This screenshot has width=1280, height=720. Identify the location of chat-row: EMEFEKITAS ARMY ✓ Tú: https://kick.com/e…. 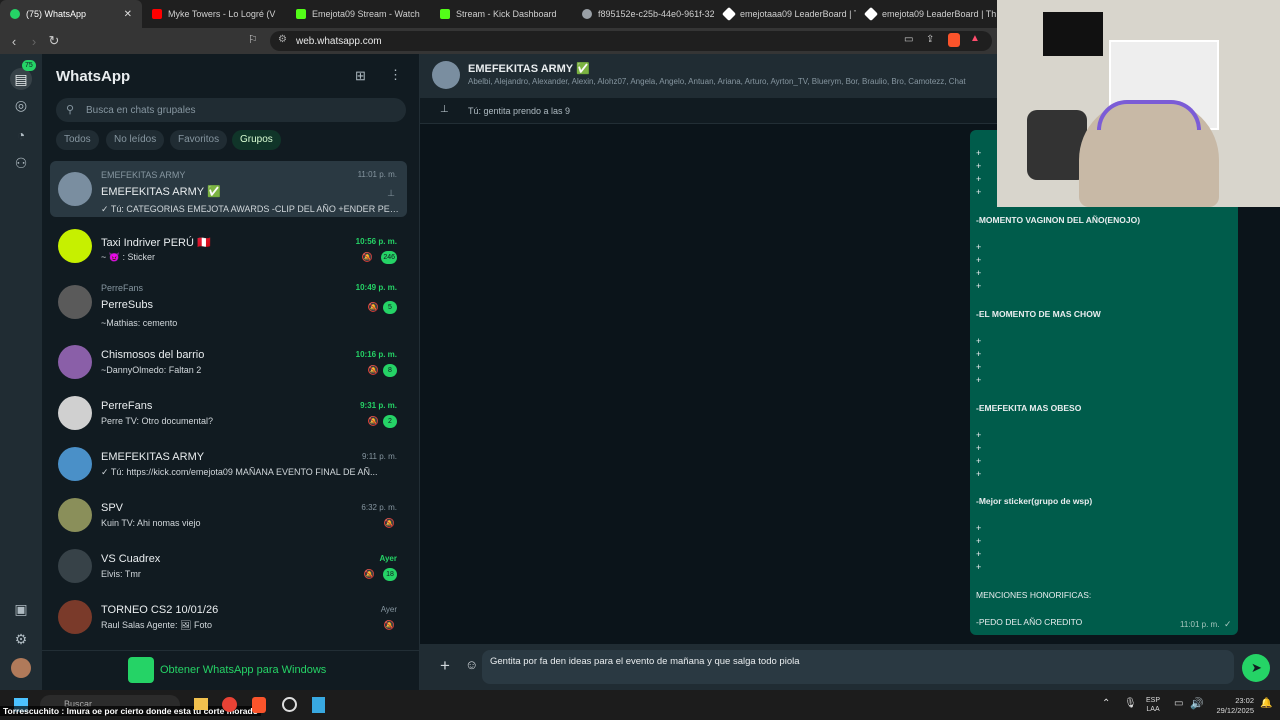
(228, 464).